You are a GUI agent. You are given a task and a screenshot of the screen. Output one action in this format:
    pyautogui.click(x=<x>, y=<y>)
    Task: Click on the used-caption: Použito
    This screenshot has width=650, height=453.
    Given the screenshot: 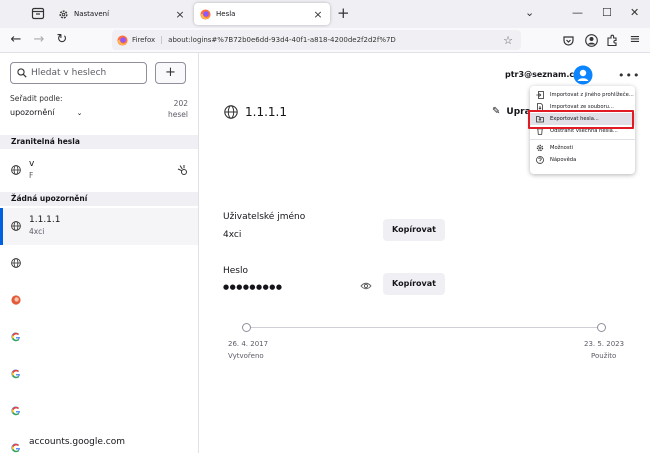 What is the action you would take?
    pyautogui.click(x=604, y=356)
    